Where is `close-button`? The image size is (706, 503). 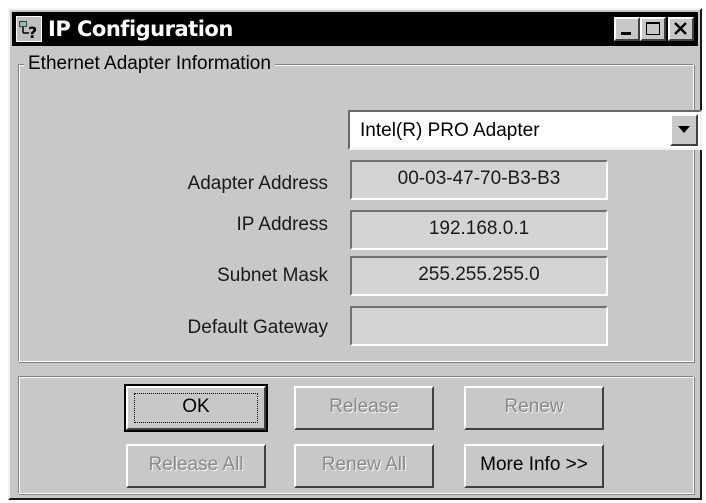
close-button is located at coordinates (681, 29).